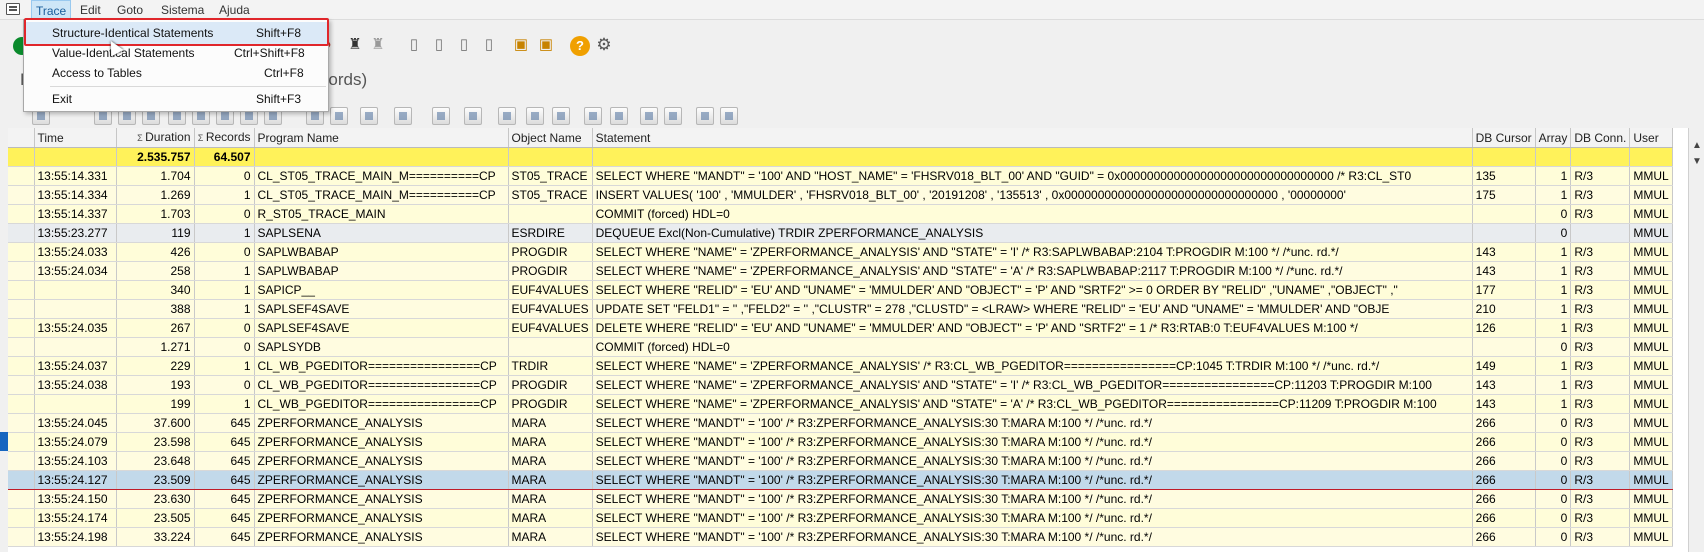 The height and width of the screenshot is (552, 1704). I want to click on alv-collapse-button, so click(673, 116).